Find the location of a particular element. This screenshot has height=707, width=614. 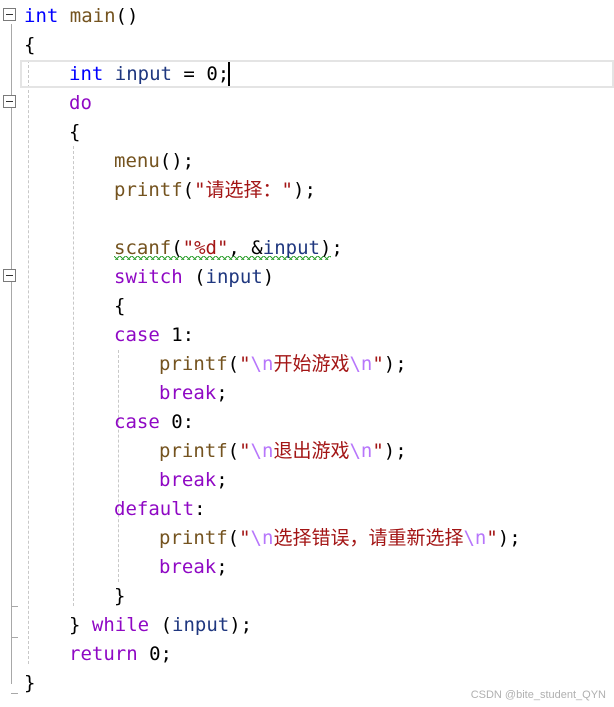

function-name-main: main is located at coordinates (92, 16).